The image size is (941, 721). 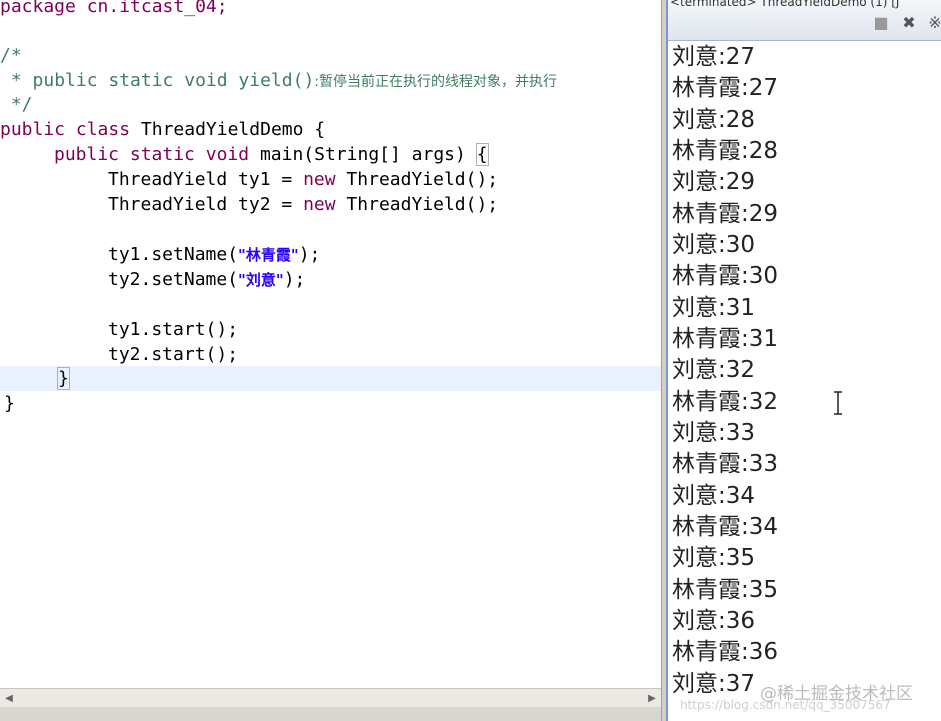 I want to click on class-close-brace: }, so click(x=9, y=403).